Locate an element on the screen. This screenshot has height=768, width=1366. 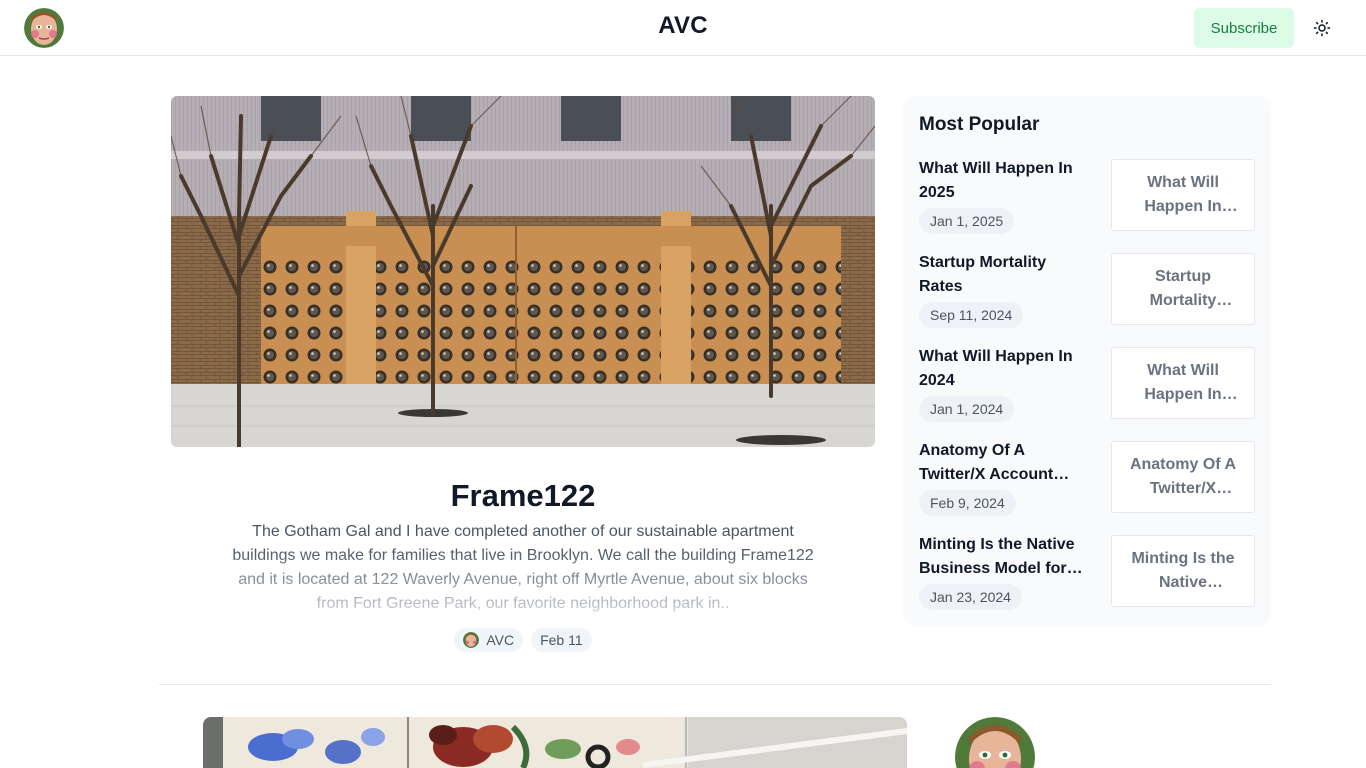
site-header: AVC Subscribe is located at coordinates (683, 28).